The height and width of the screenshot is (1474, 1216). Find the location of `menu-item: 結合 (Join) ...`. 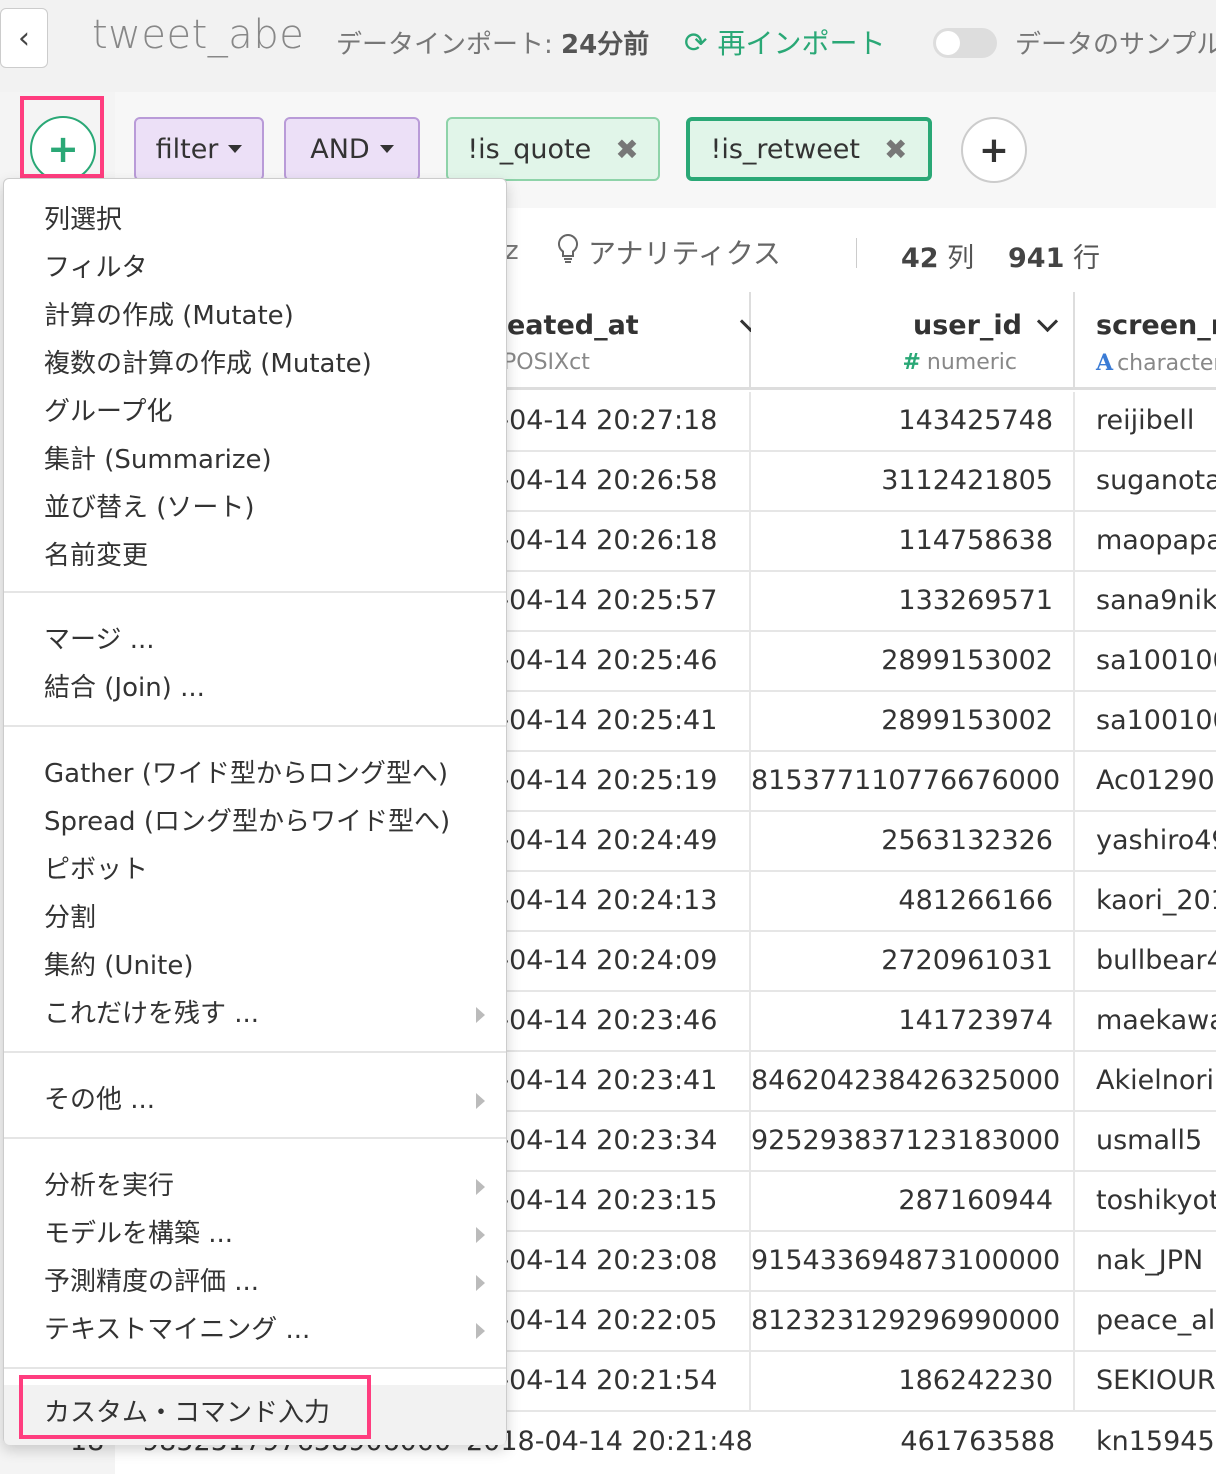

menu-item: 結合 (Join) ... is located at coordinates (124, 685).